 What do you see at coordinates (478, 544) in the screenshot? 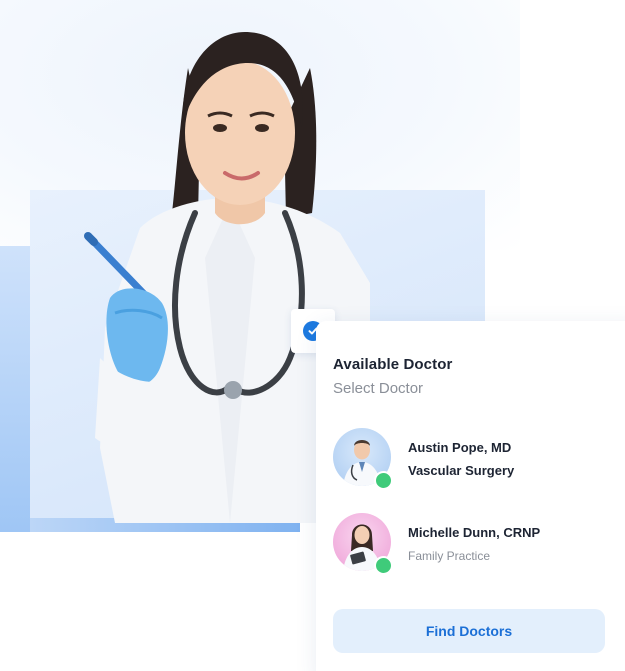
I see `doctor-list-item: Michelle Dunn, CRNP Family Practice` at bounding box center [478, 544].